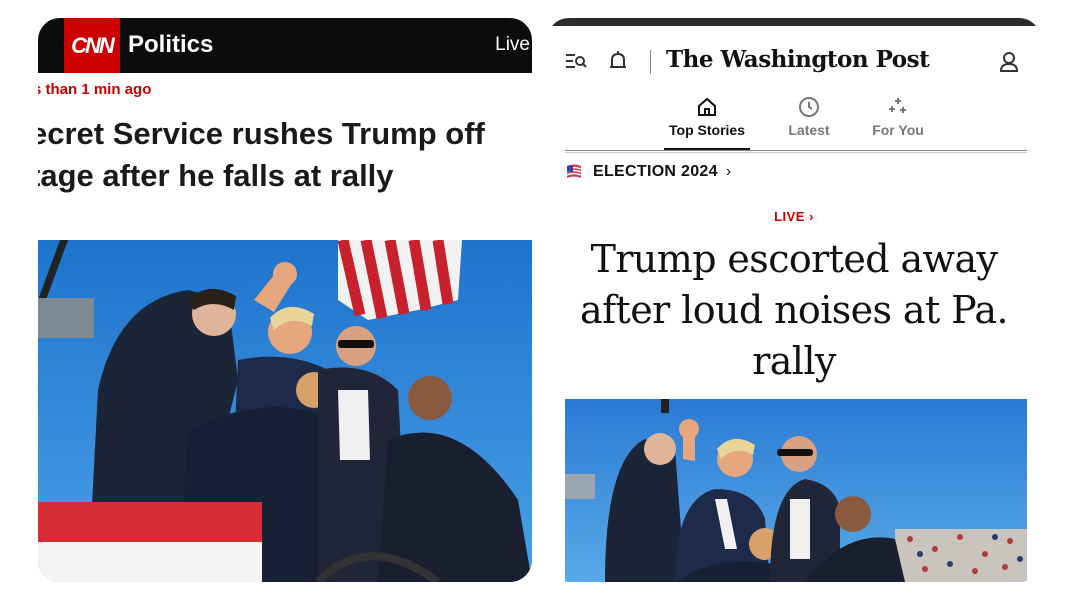  Describe the element at coordinates (1009, 62) in the screenshot. I see `account-icon` at that location.